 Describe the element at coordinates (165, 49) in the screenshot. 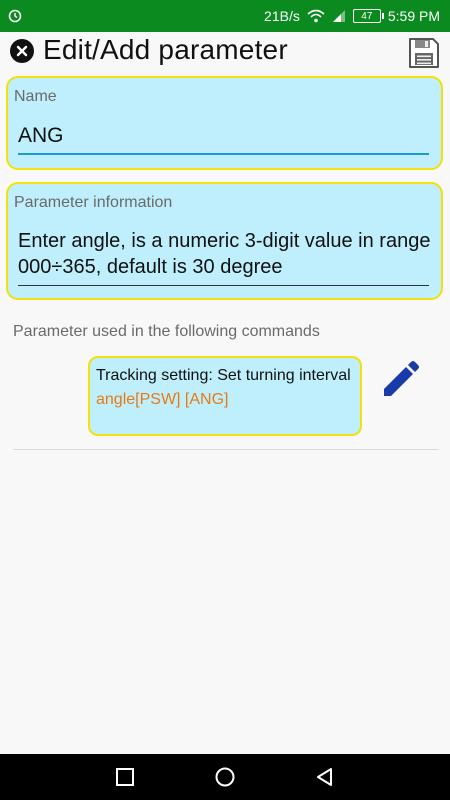

I see `page-title: Edit/Add parameter` at that location.